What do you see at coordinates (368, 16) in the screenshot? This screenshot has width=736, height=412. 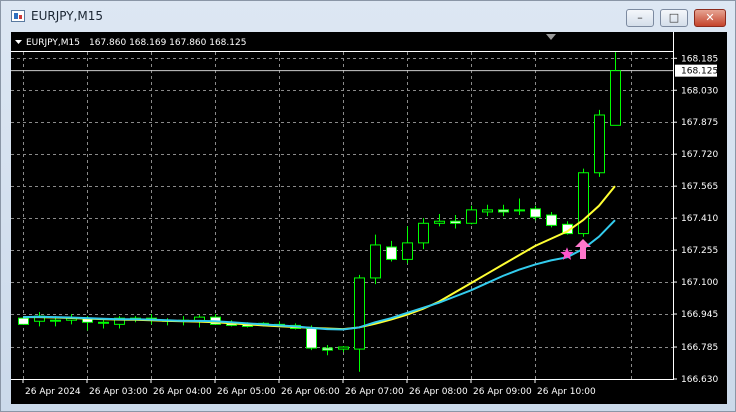 I see `window-titlebar: EURJPY,M15 – □ ✕` at bounding box center [368, 16].